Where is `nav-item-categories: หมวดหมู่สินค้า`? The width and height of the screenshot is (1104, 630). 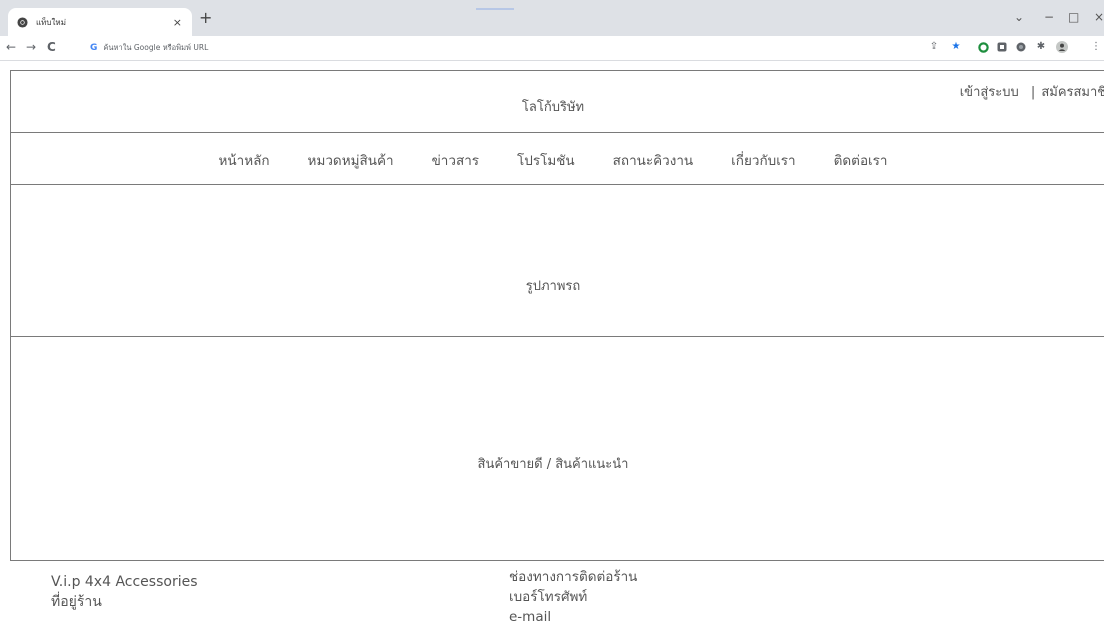 nav-item-categories: หมวดหมู่สินค้า is located at coordinates (351, 160).